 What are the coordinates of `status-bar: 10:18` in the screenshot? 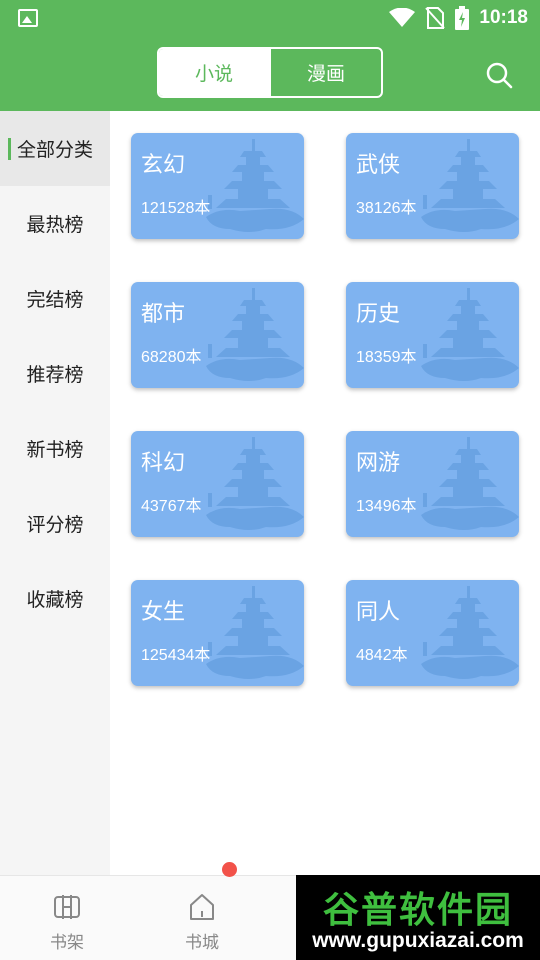 It's located at (270, 18).